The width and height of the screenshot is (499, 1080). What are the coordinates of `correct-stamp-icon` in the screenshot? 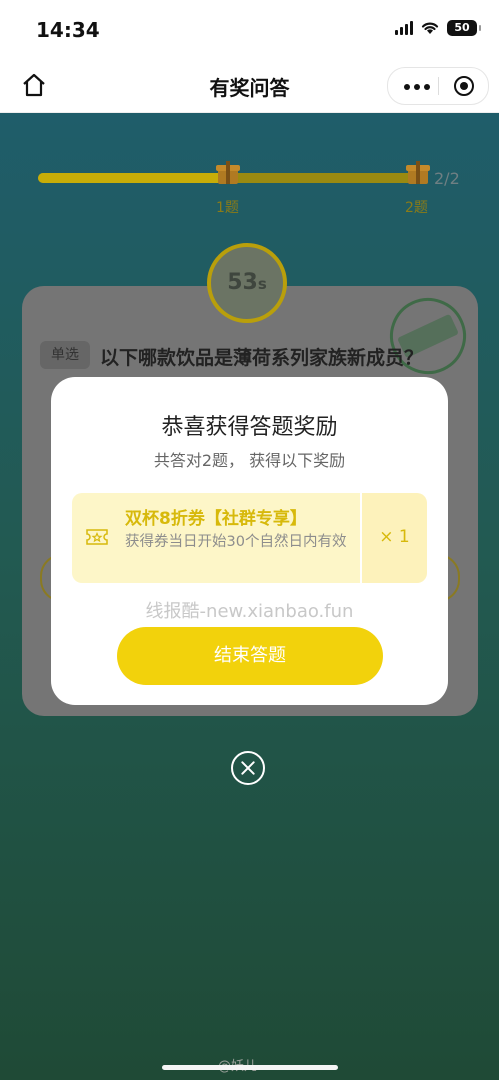 It's located at (428, 336).